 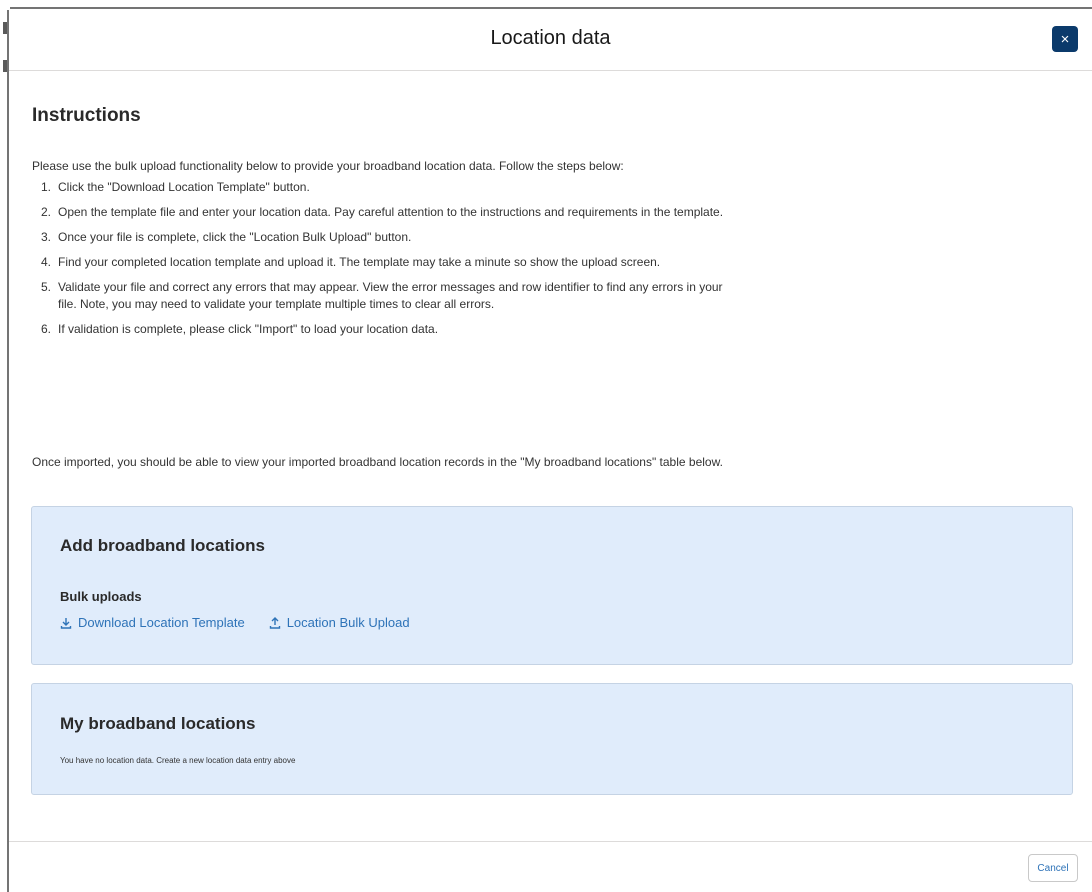 I want to click on close-button: ×, so click(x=1065, y=39).